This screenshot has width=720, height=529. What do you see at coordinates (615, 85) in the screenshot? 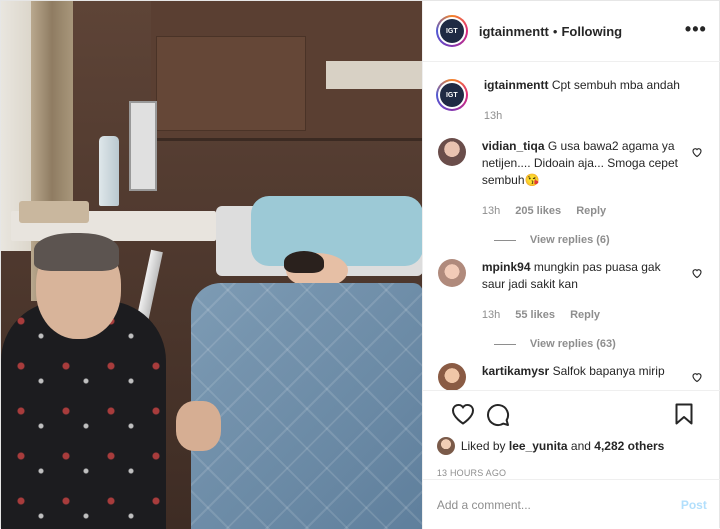
I see `caption-text: Cpt sembuh mba andah` at bounding box center [615, 85].